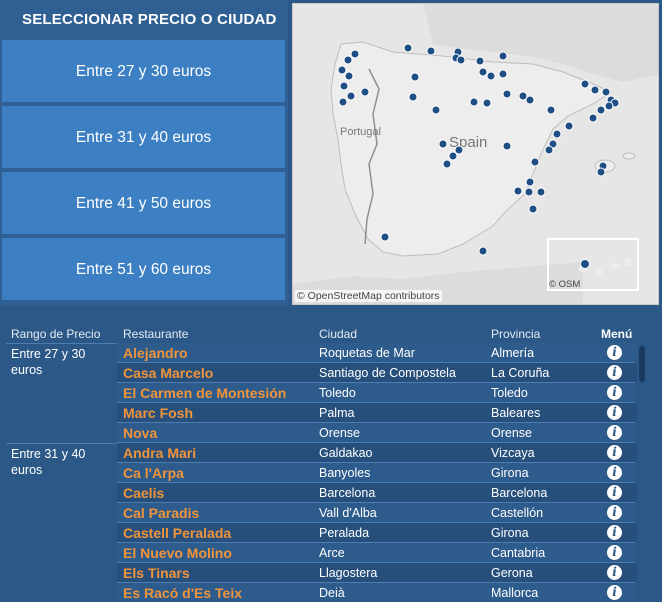 Image resolution: width=662 pixels, height=602 pixels. Describe the element at coordinates (218, 433) in the screenshot. I see `restaurant-name: Nova` at that location.